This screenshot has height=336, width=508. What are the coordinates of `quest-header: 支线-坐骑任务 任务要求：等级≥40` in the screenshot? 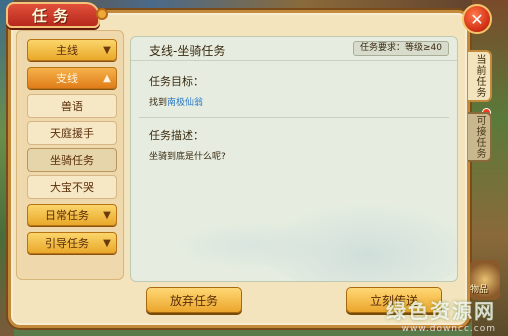 It's located at (294, 49).